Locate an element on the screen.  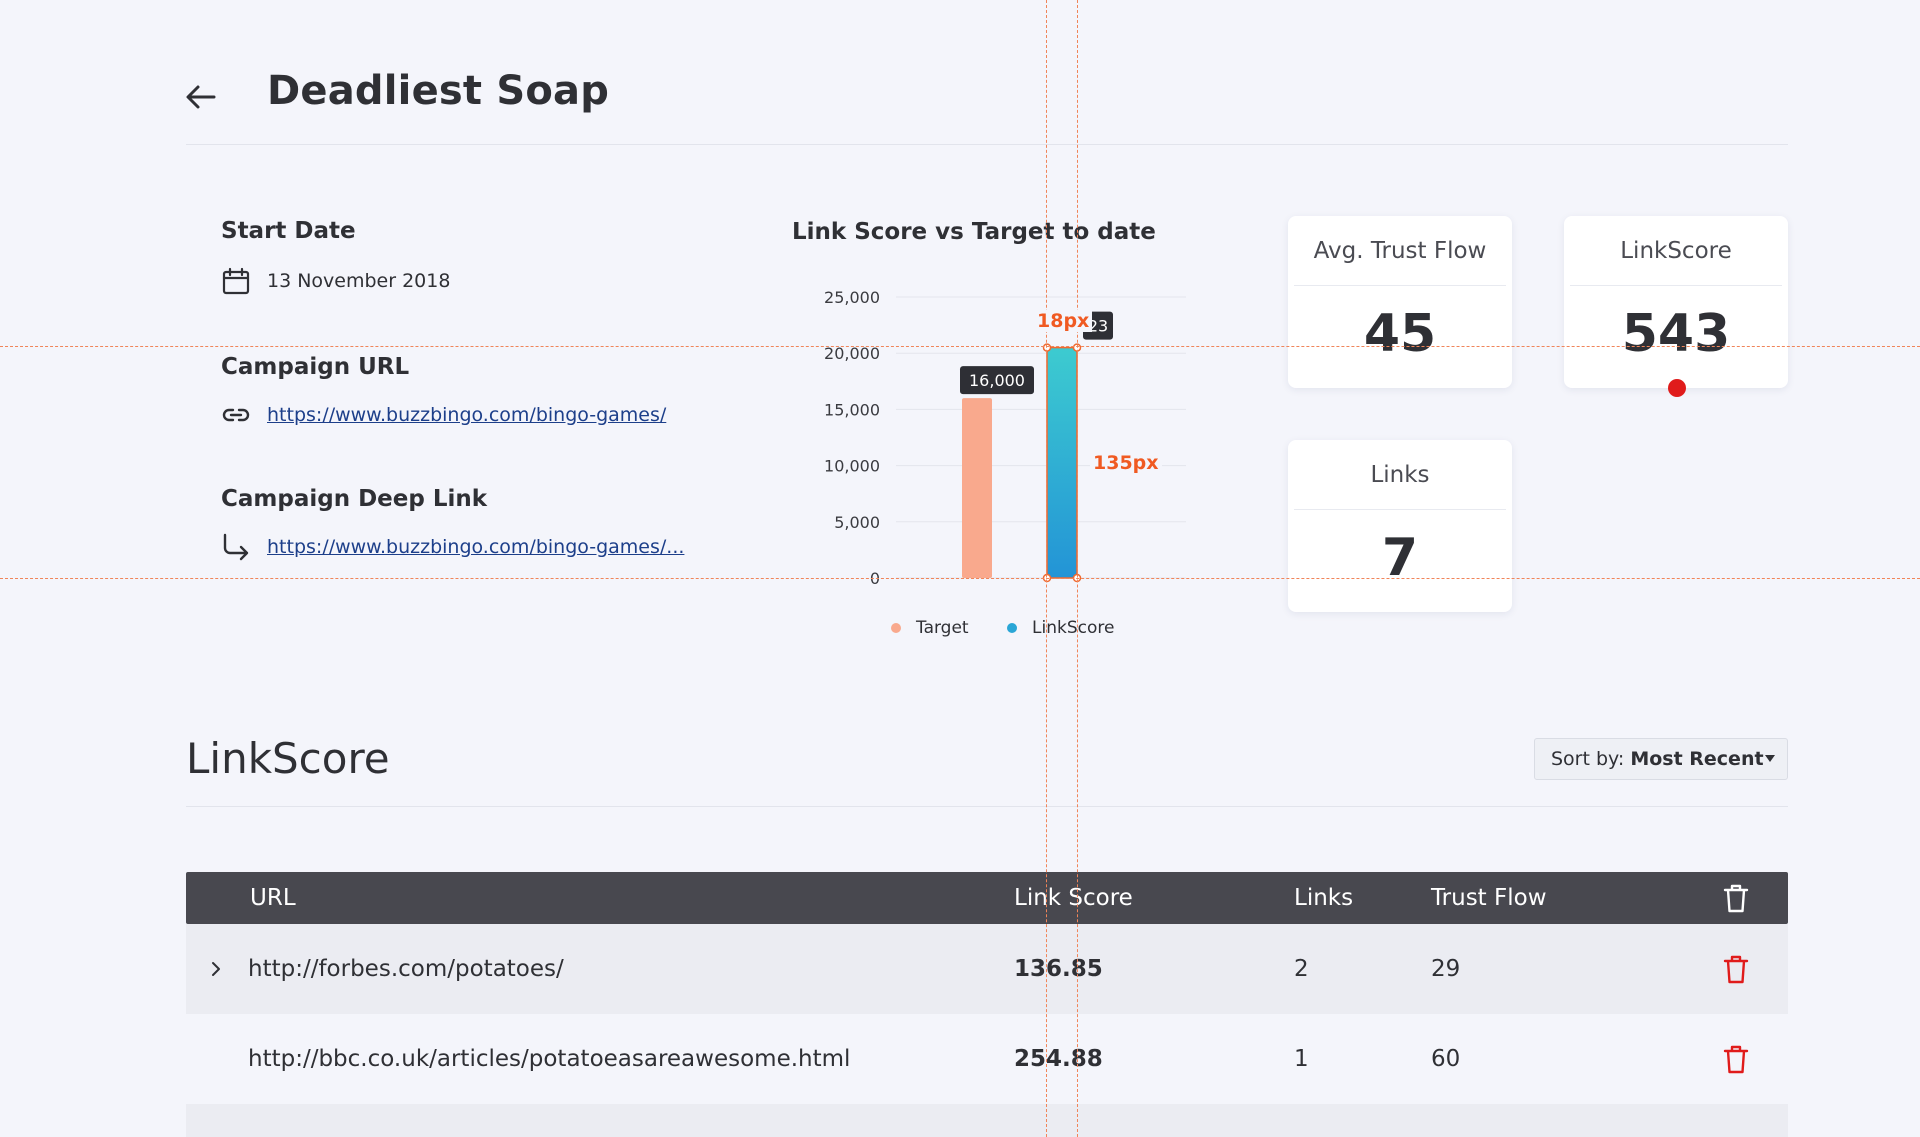
card-linkscore: LinkScore 543 is located at coordinates (1676, 302).